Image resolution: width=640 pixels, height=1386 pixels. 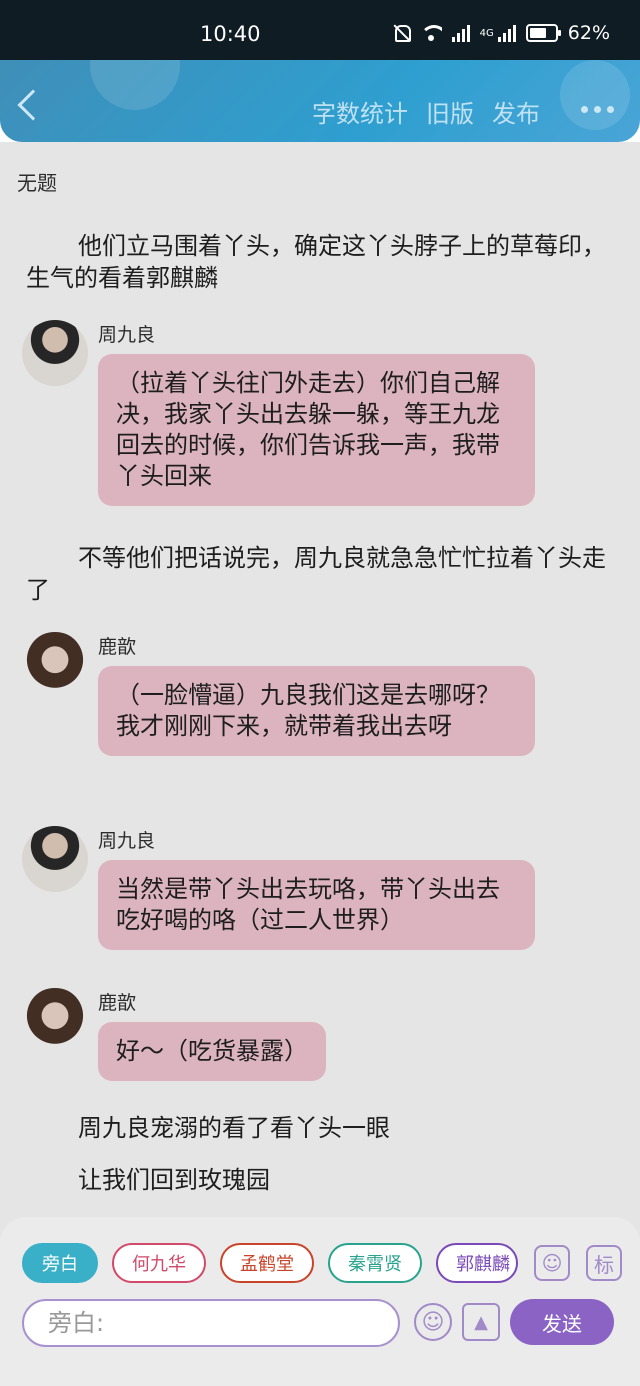 I want to click on emoji-icon: ☺, so click(x=433, y=1322).